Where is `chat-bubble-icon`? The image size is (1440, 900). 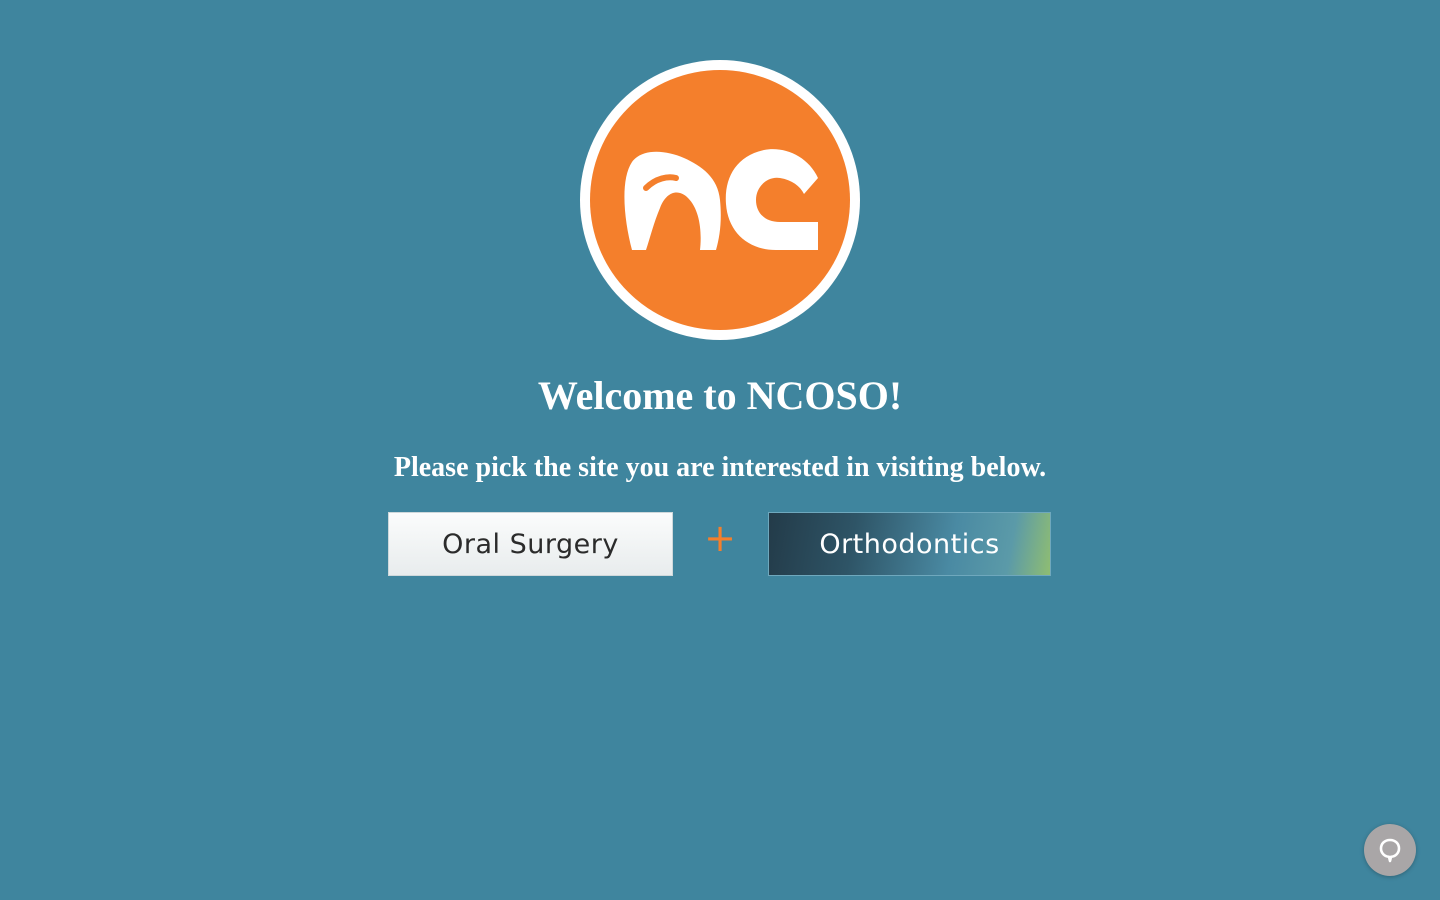 chat-bubble-icon is located at coordinates (1390, 850).